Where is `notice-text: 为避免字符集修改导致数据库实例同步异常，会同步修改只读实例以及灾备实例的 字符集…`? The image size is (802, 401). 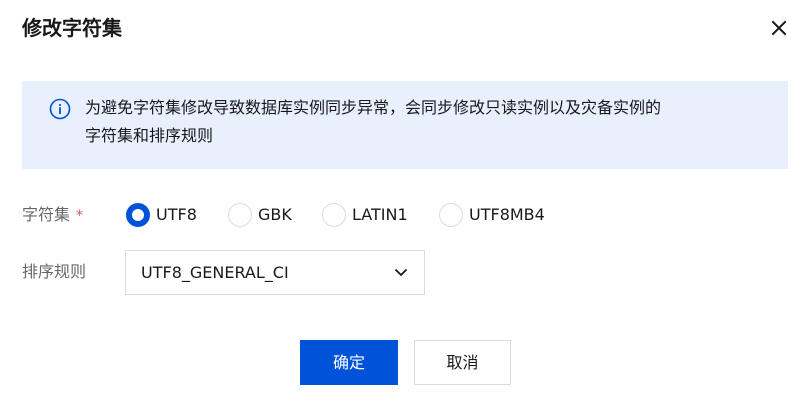 notice-text: 为避免字符集修改导致数据库实例同步异常，会同步修改只读实例以及灾备实例的 字符集… is located at coordinates (425, 122).